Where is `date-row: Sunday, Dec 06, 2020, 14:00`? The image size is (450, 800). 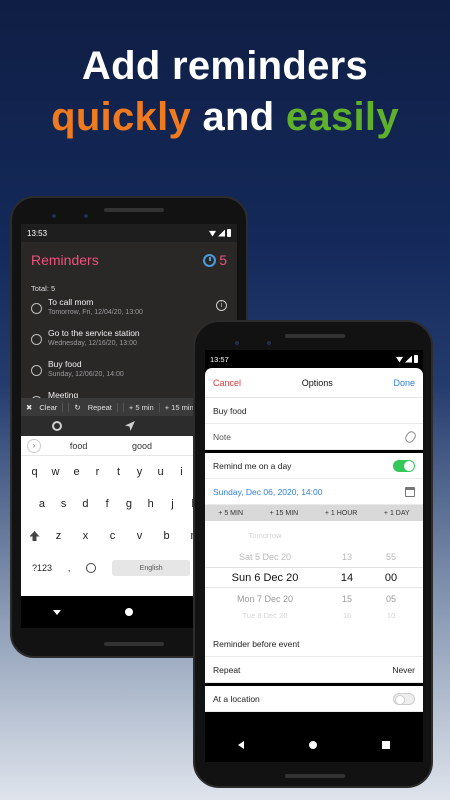 date-row: Sunday, Dec 06, 2020, 14:00 is located at coordinates (314, 492).